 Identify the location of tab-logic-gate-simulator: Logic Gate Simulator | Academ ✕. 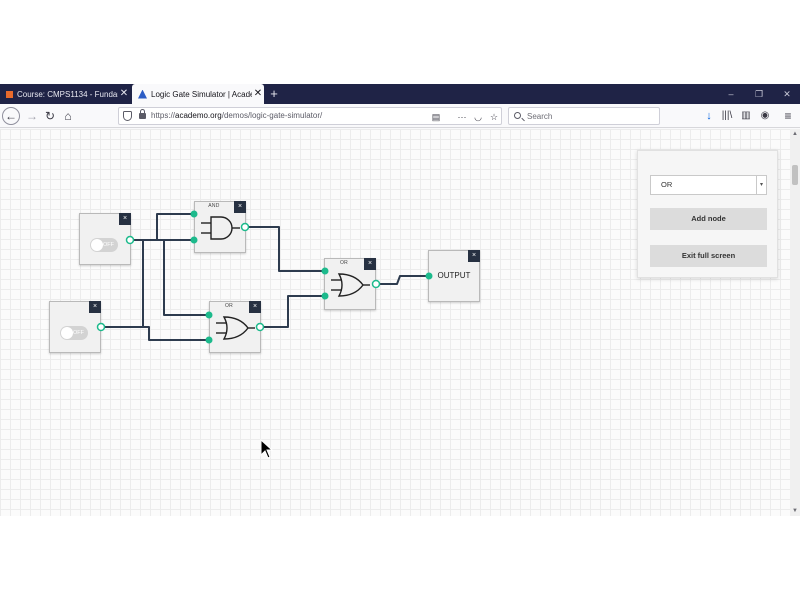
(198, 94).